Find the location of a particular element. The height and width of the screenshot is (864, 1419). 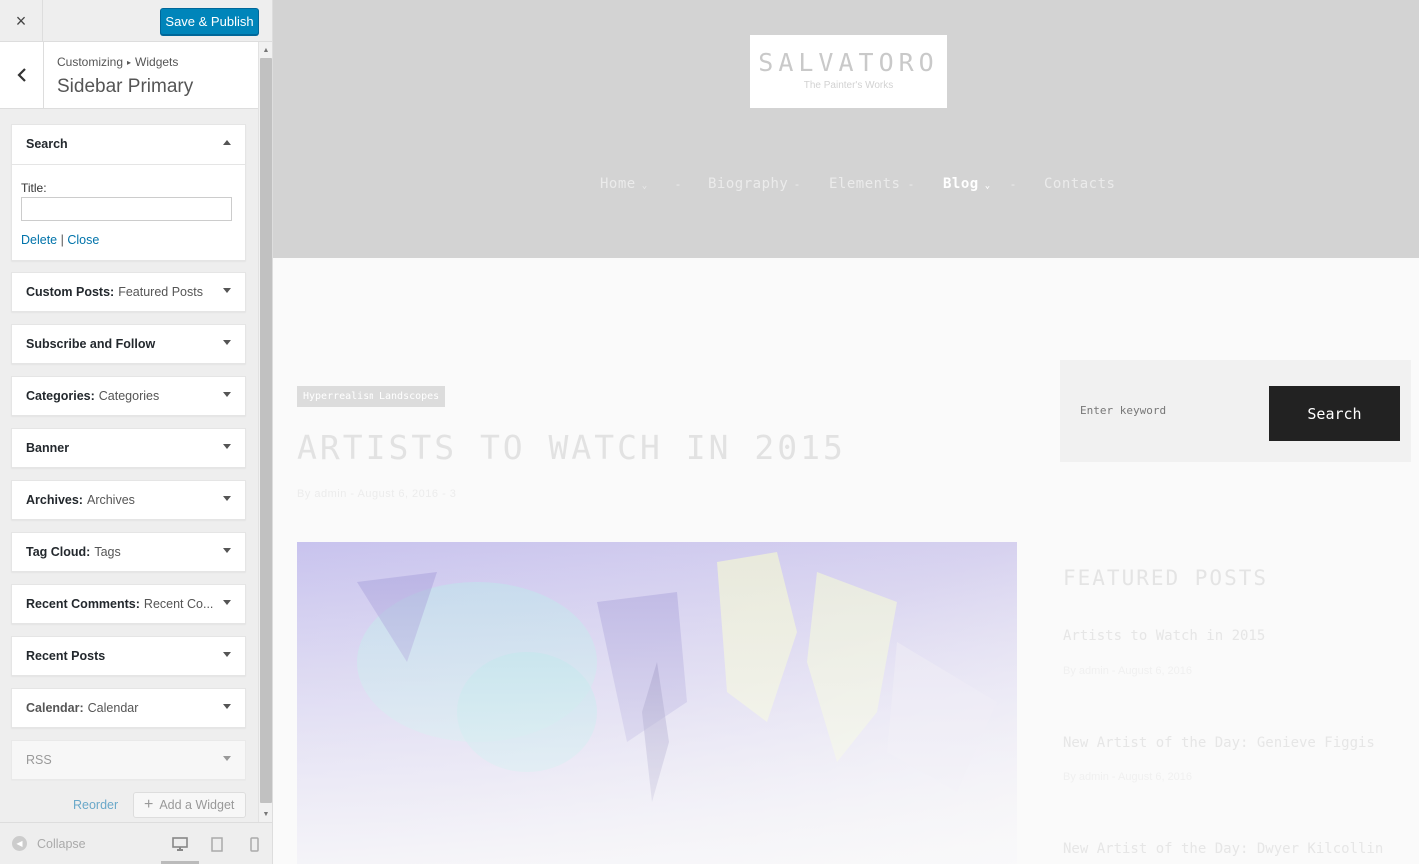

scroll-down-arrow-icon: ▼ is located at coordinates (265, 814).